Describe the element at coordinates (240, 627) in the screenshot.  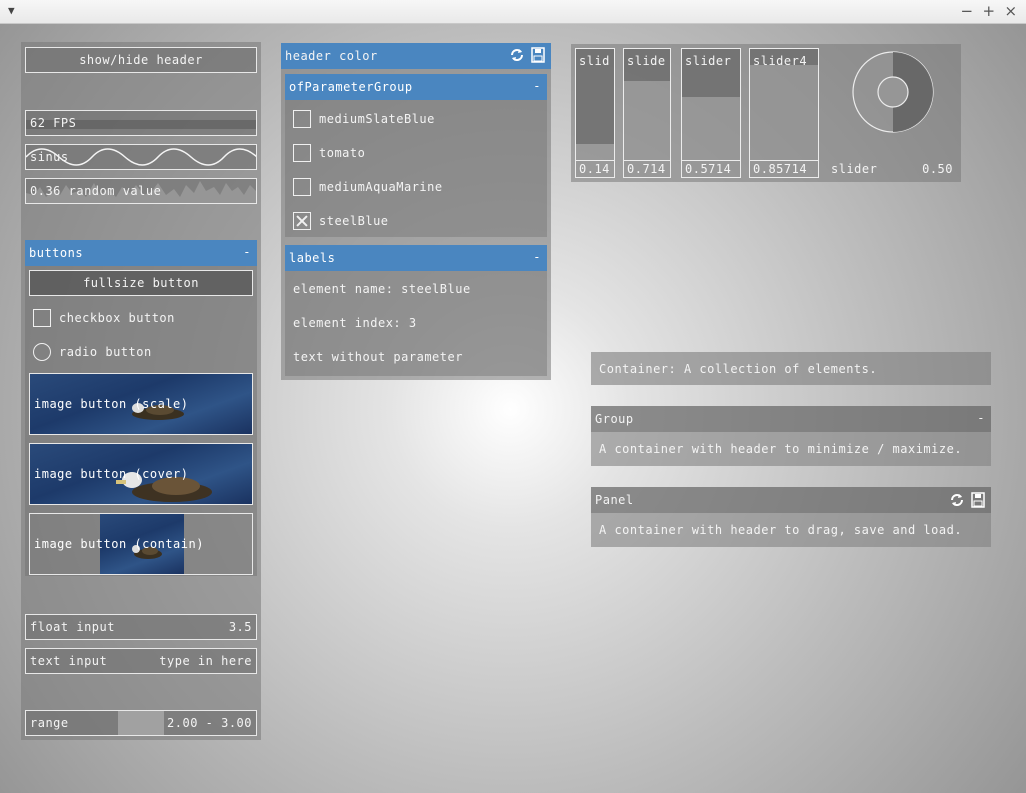
I see `float-input-value: 3.5` at that location.